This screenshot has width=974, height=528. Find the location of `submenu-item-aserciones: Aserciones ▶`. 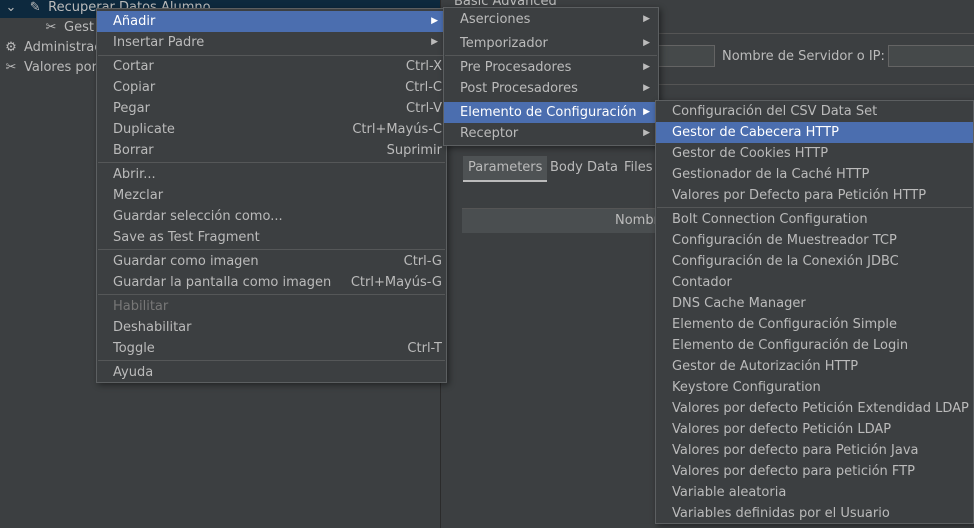

submenu-item-aserciones: Aserciones ▶ is located at coordinates (551, 19).